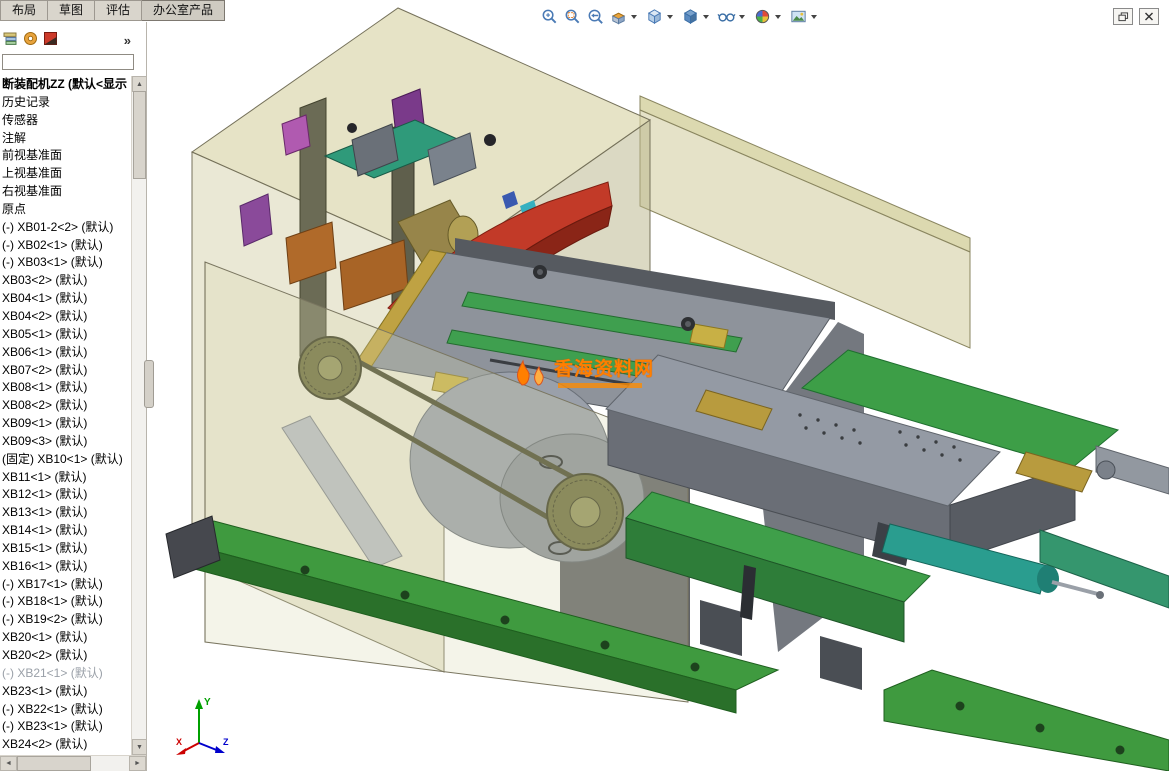 This screenshot has width=1169, height=771. What do you see at coordinates (66, 317) in the screenshot?
I see `tree-item: XB04<2> (默认)` at bounding box center [66, 317].